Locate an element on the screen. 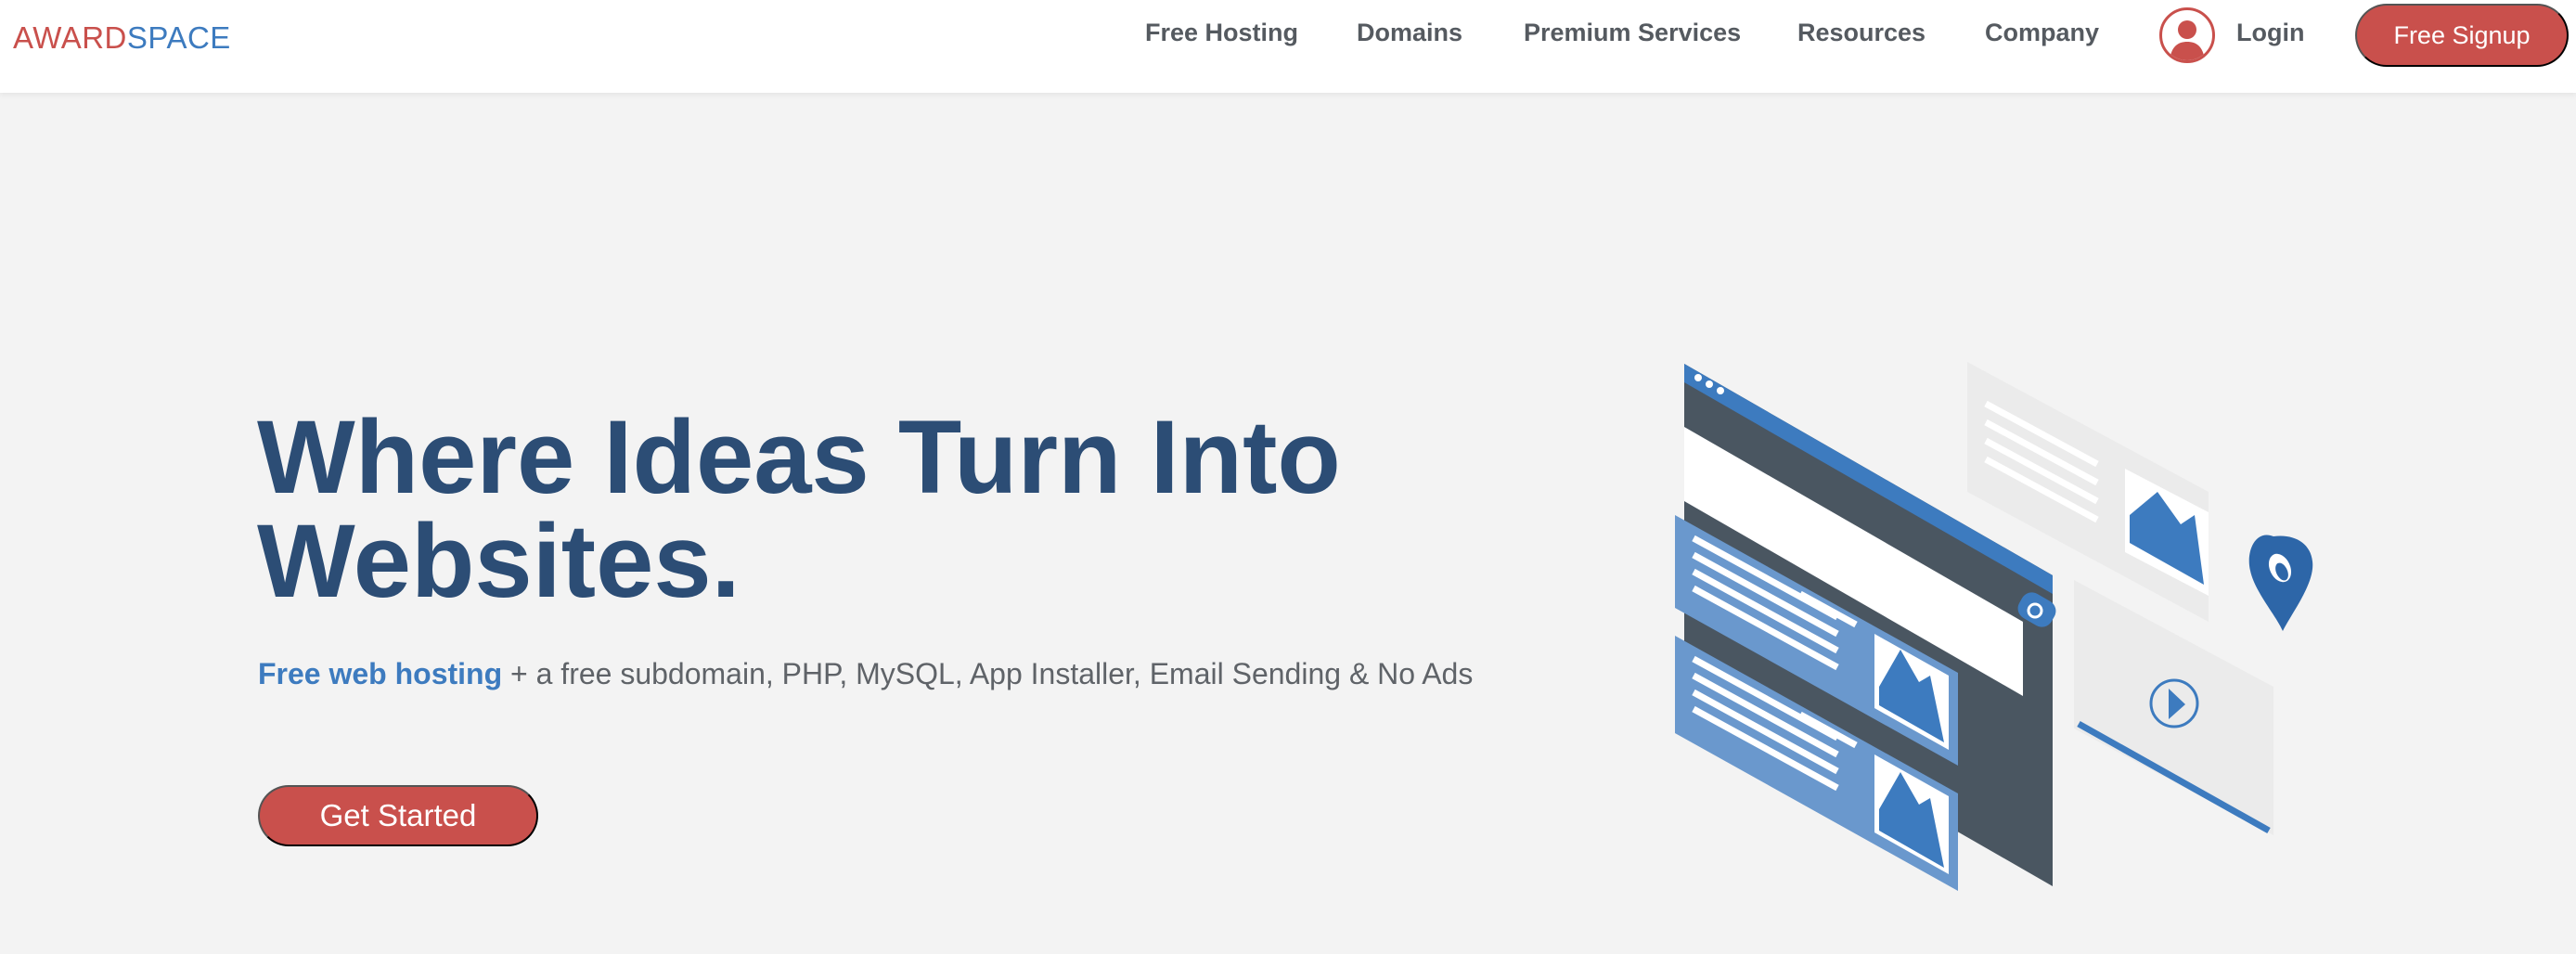 The width and height of the screenshot is (2576, 954). hero-subtitle-highlight: Free web hosting is located at coordinates (380, 673).